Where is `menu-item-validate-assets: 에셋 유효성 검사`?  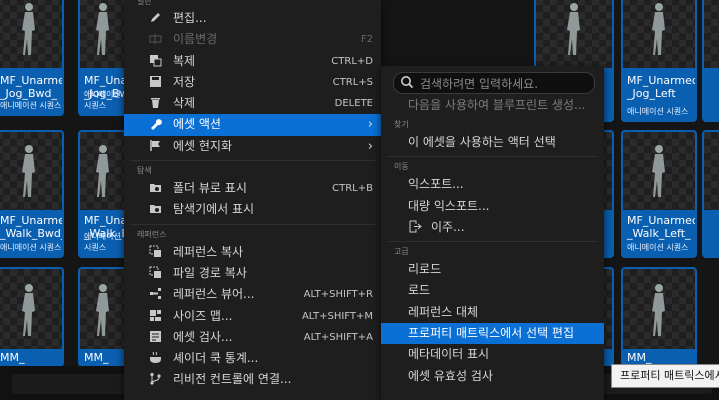
menu-item-validate-assets: 에셋 유효성 검사 is located at coordinates (492, 376).